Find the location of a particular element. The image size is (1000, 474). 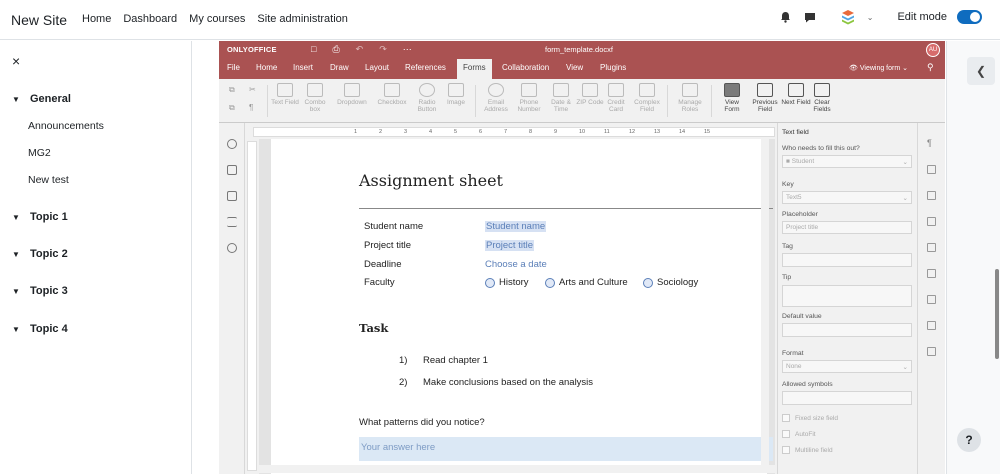

tab-view: View is located at coordinates (574, 67).